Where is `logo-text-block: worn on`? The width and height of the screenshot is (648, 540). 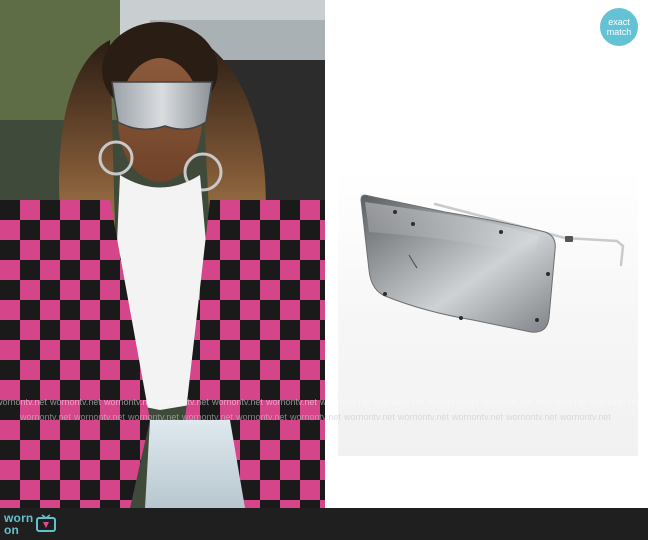
logo-text-block: worn on is located at coordinates (18, 524).